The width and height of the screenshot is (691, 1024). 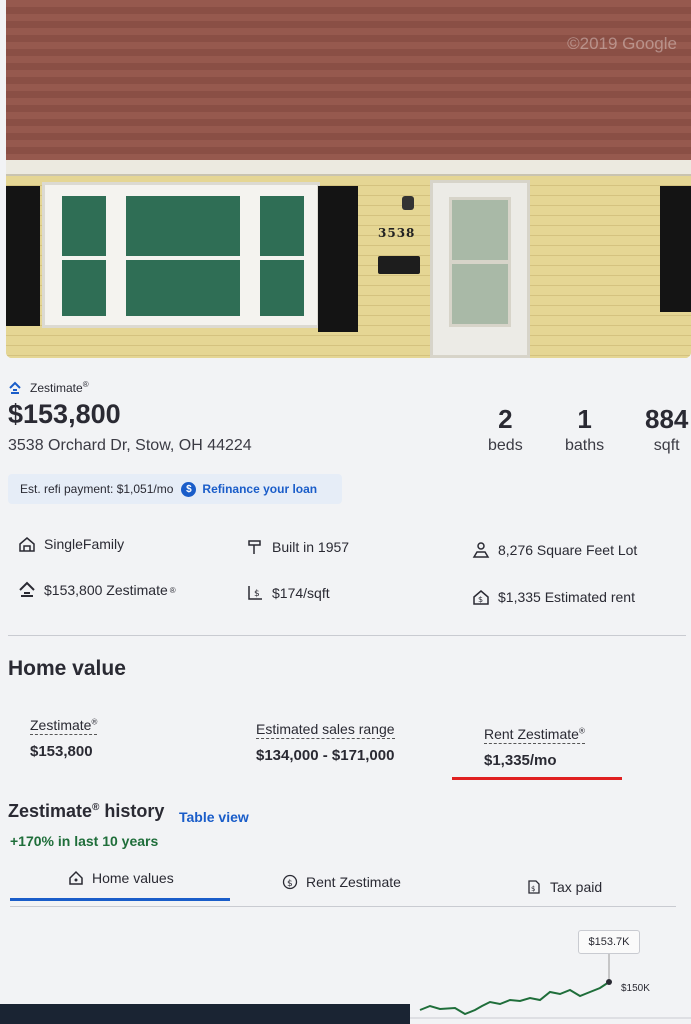 I want to click on zestimate-chart, so click(x=545, y=977).